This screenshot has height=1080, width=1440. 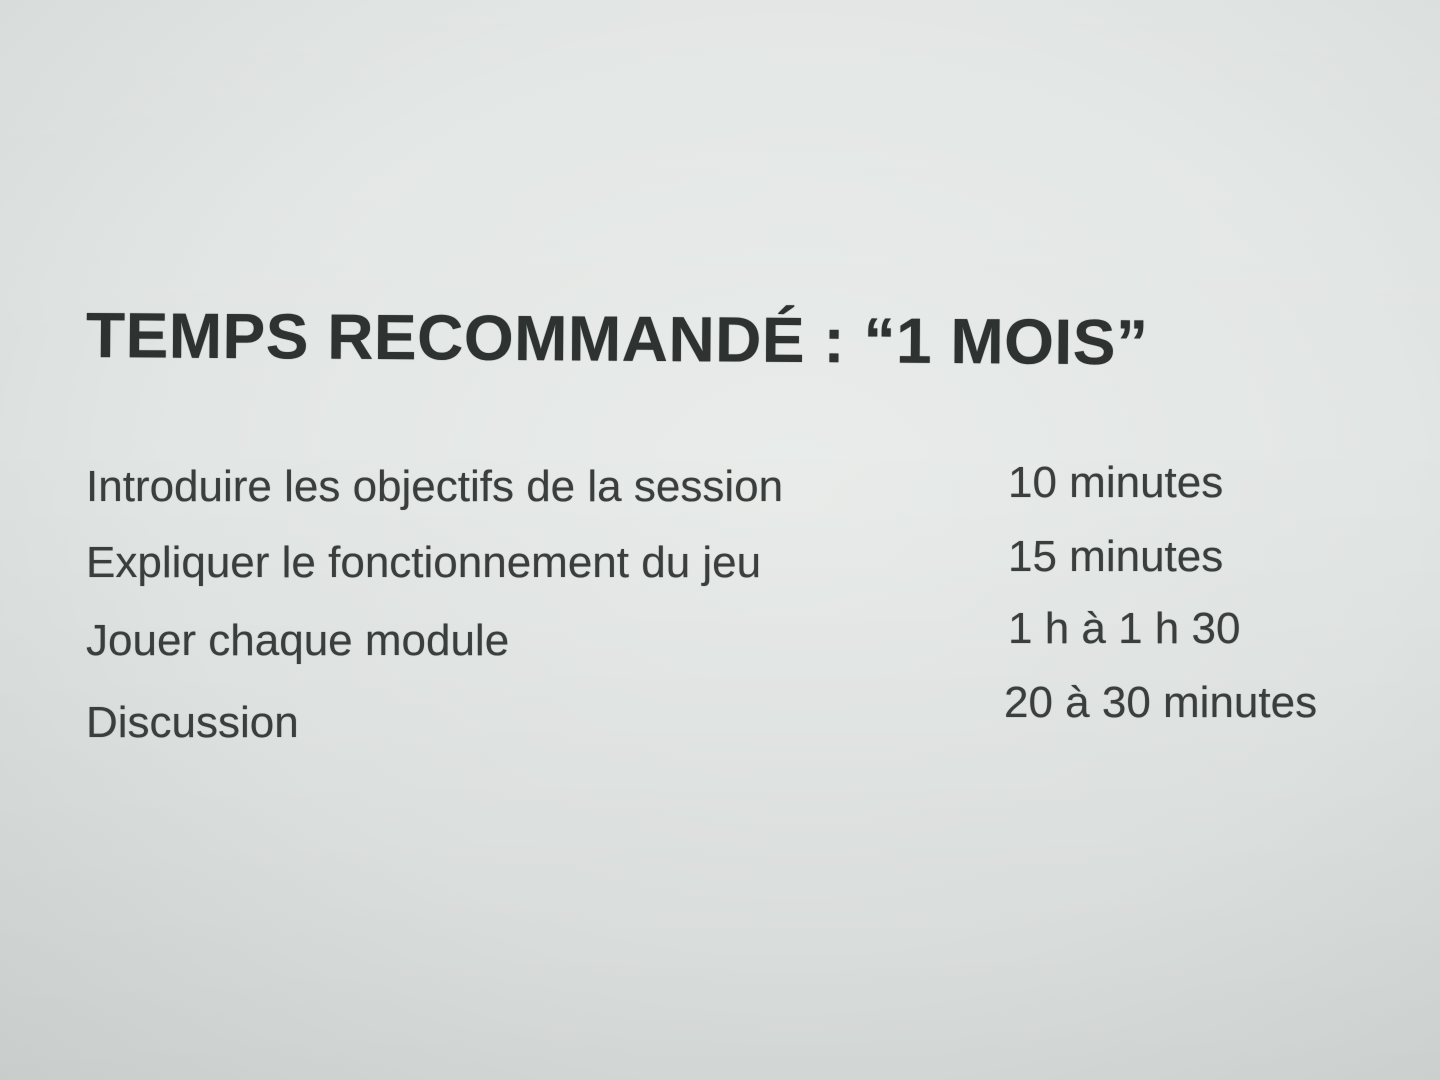 What do you see at coordinates (1161, 702) in the screenshot?
I see `schedule-duration: 20 à 30 minutes` at bounding box center [1161, 702].